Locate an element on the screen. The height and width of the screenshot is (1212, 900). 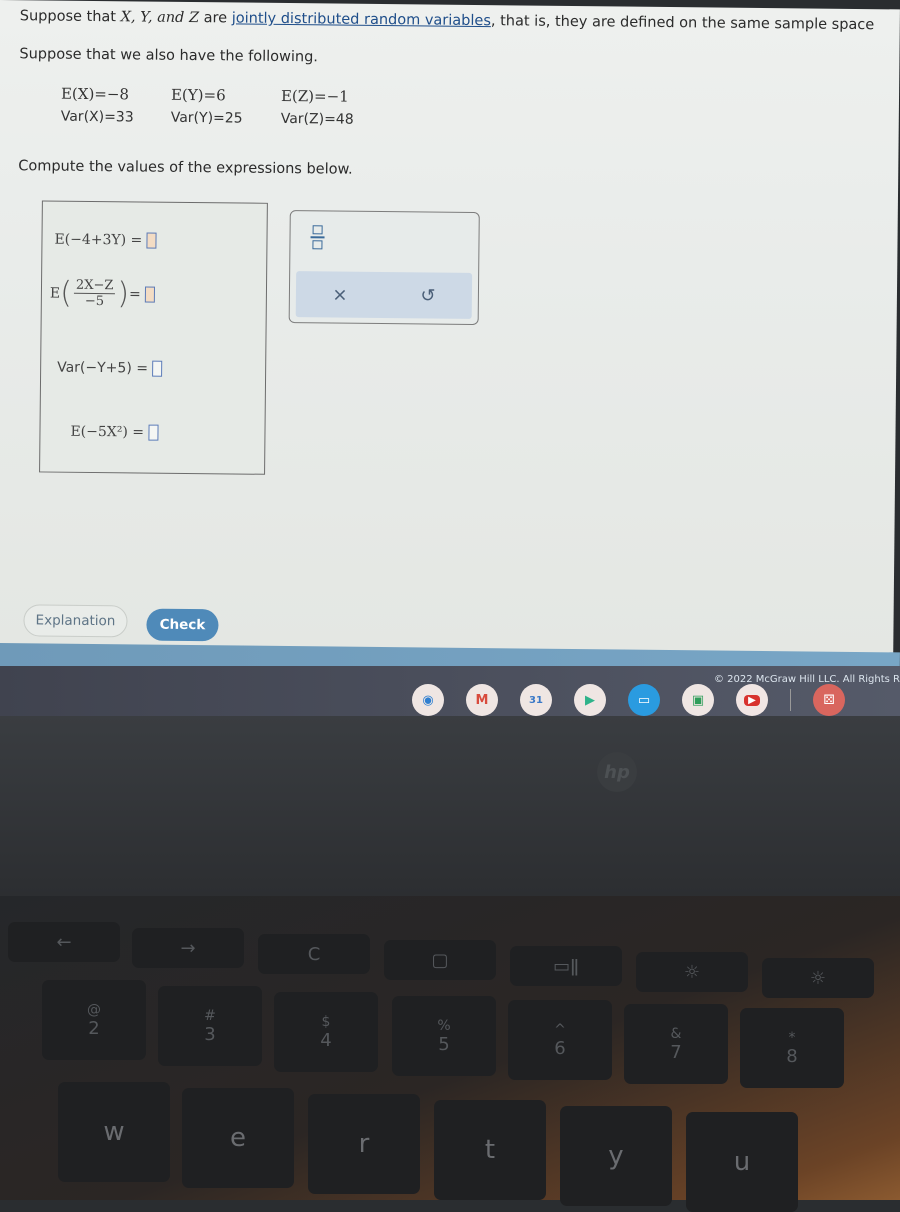
problem-given-intro: Suppose that we also have the following. is located at coordinates (169, 56).